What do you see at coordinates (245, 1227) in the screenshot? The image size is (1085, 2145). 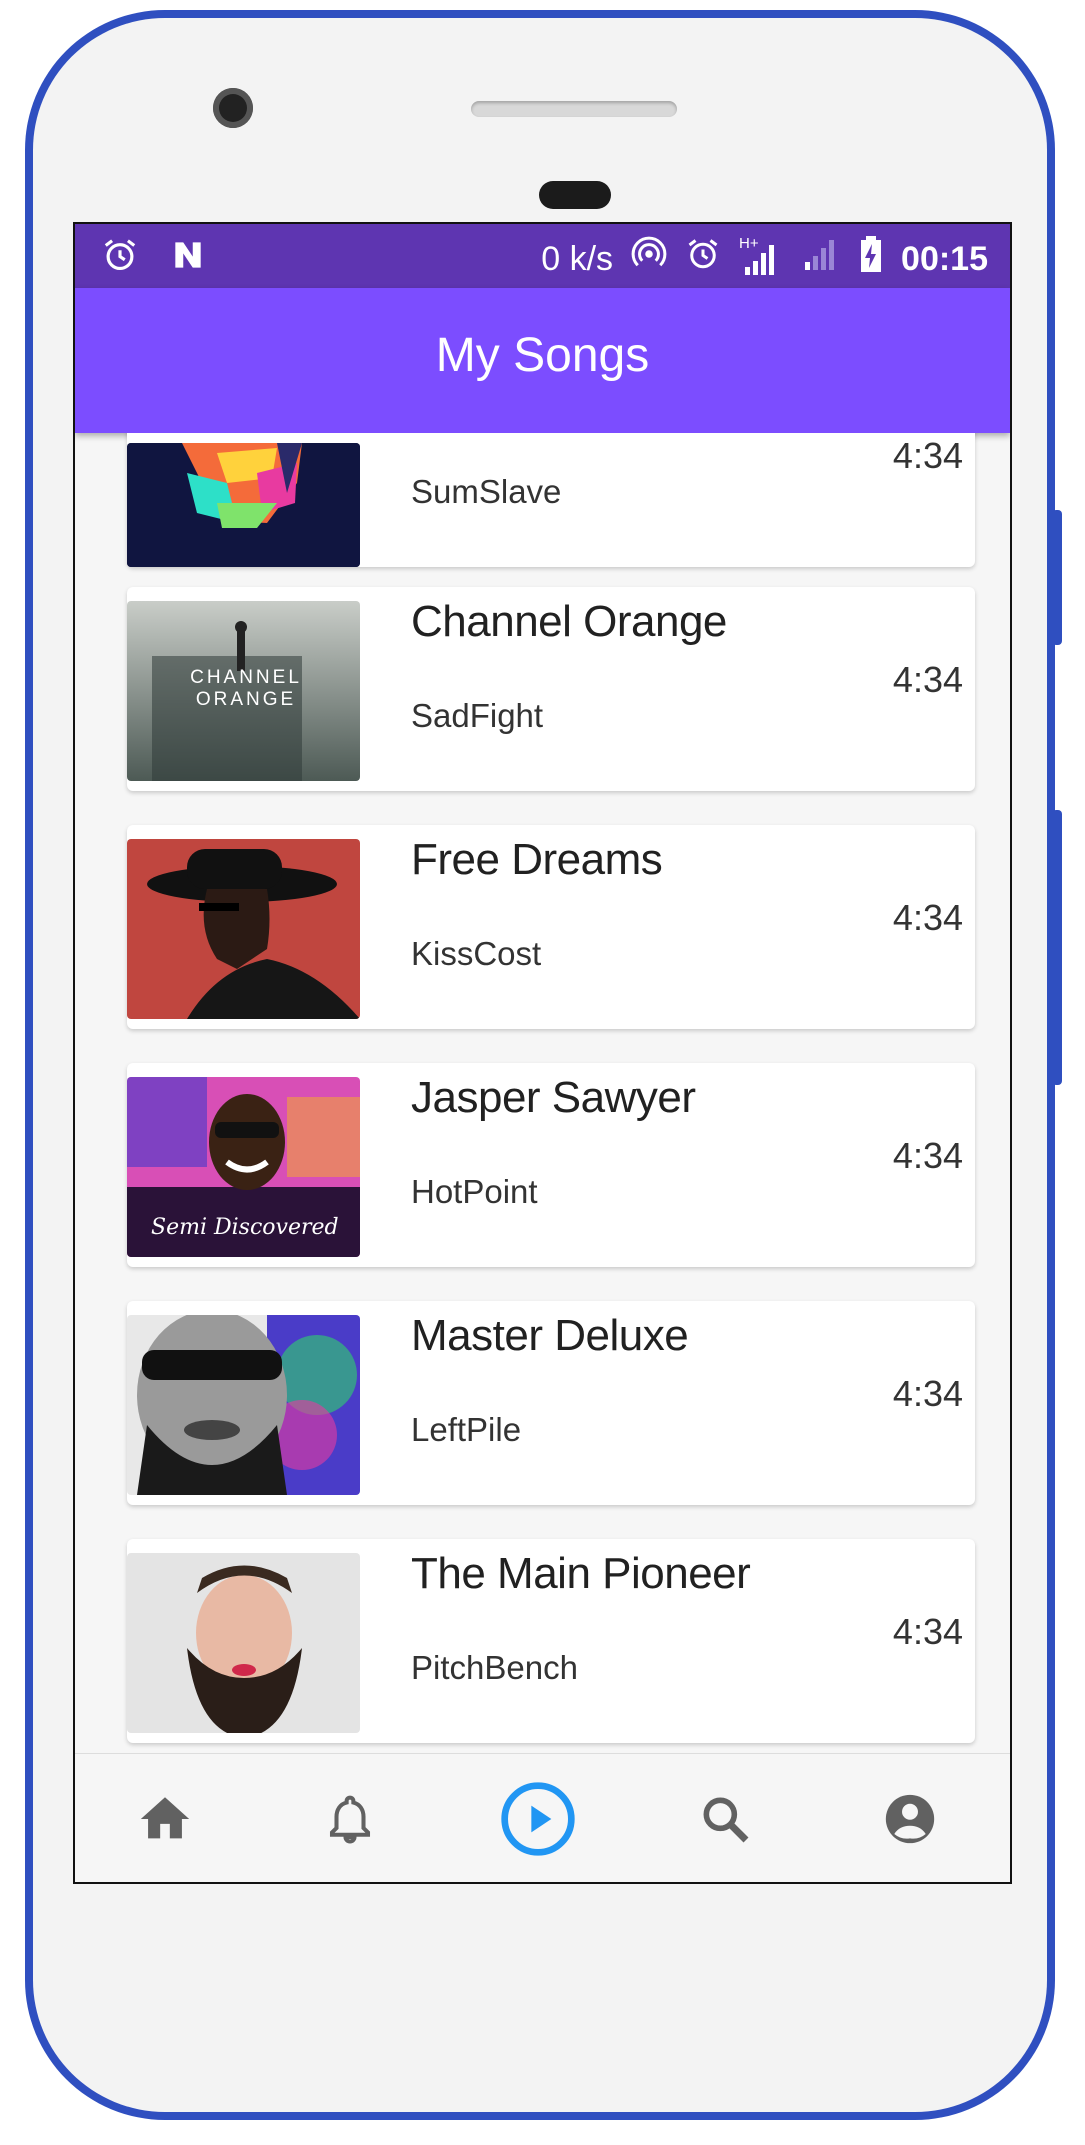 I see `cover-text: Semi Discovered` at bounding box center [245, 1227].